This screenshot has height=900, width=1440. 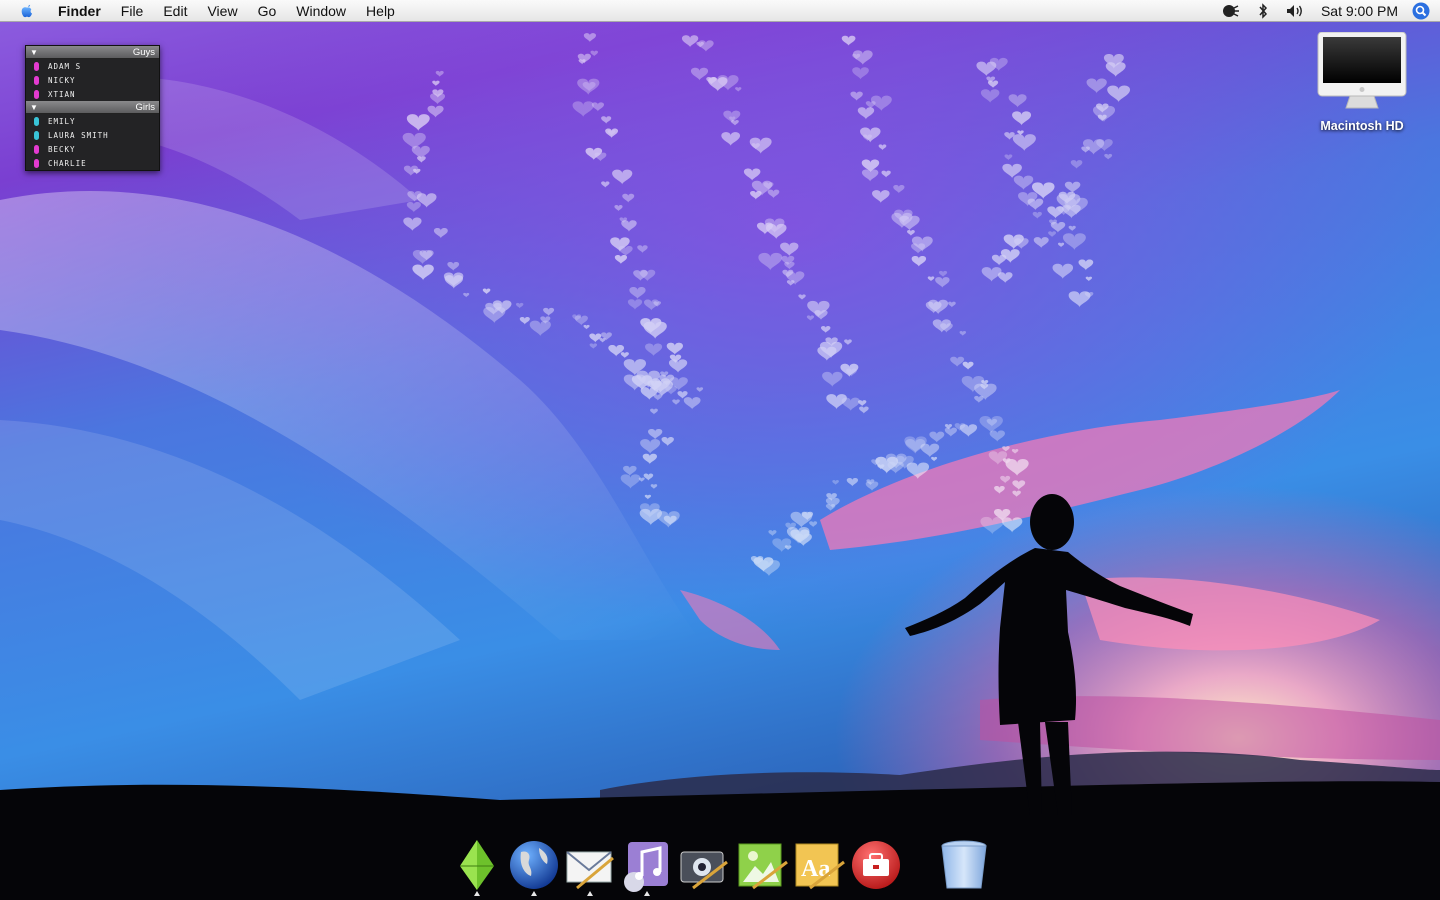 I want to click on menu-view: View, so click(x=222, y=11).